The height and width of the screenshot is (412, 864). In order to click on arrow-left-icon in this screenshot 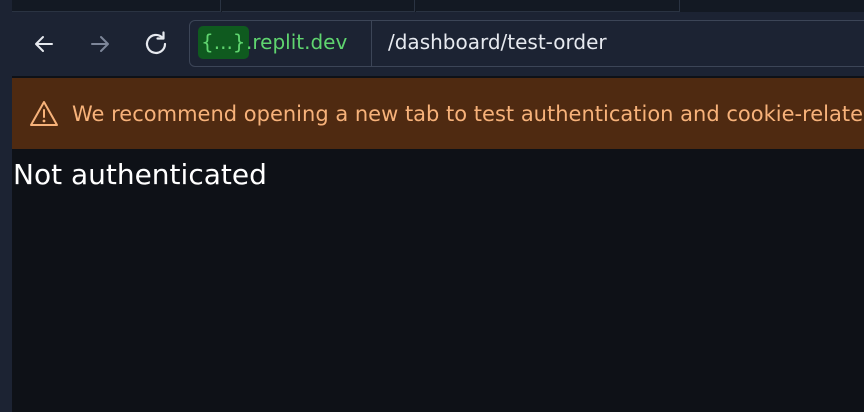, I will do `click(44, 44)`.